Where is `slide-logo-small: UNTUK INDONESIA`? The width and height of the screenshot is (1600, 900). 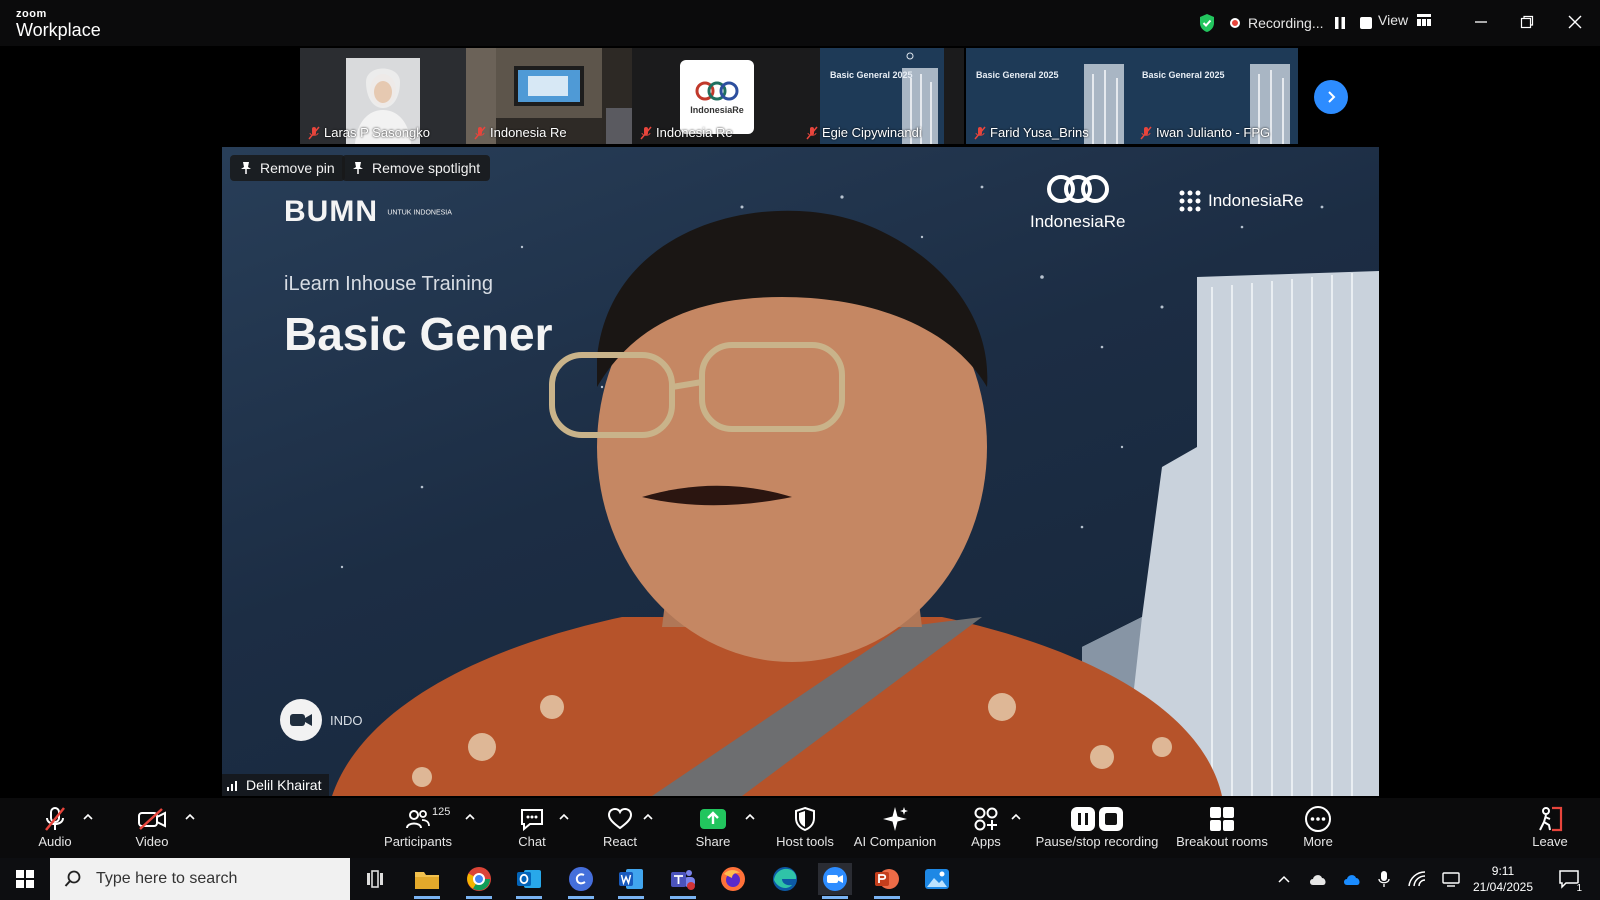 slide-logo-small: UNTUK INDONESIA is located at coordinates (419, 213).